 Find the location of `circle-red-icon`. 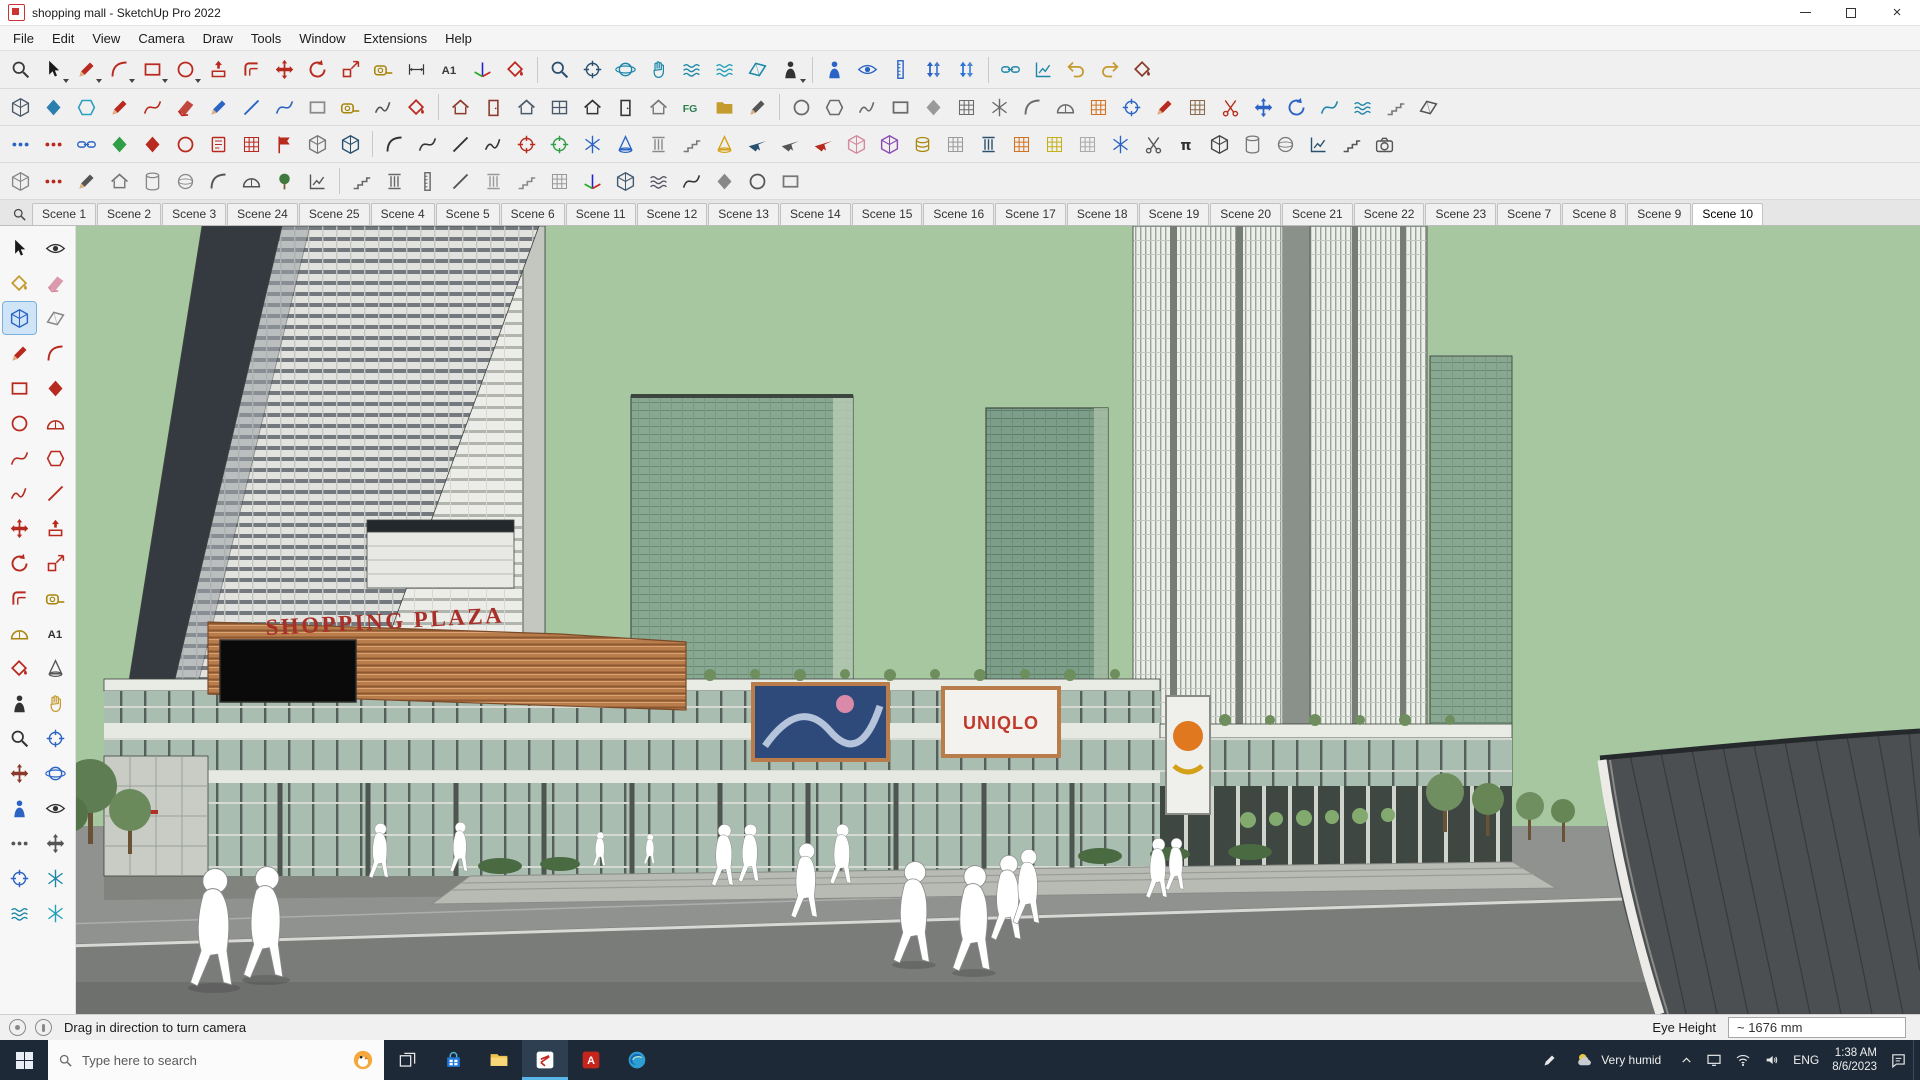

circle-red-icon is located at coordinates (185, 144).